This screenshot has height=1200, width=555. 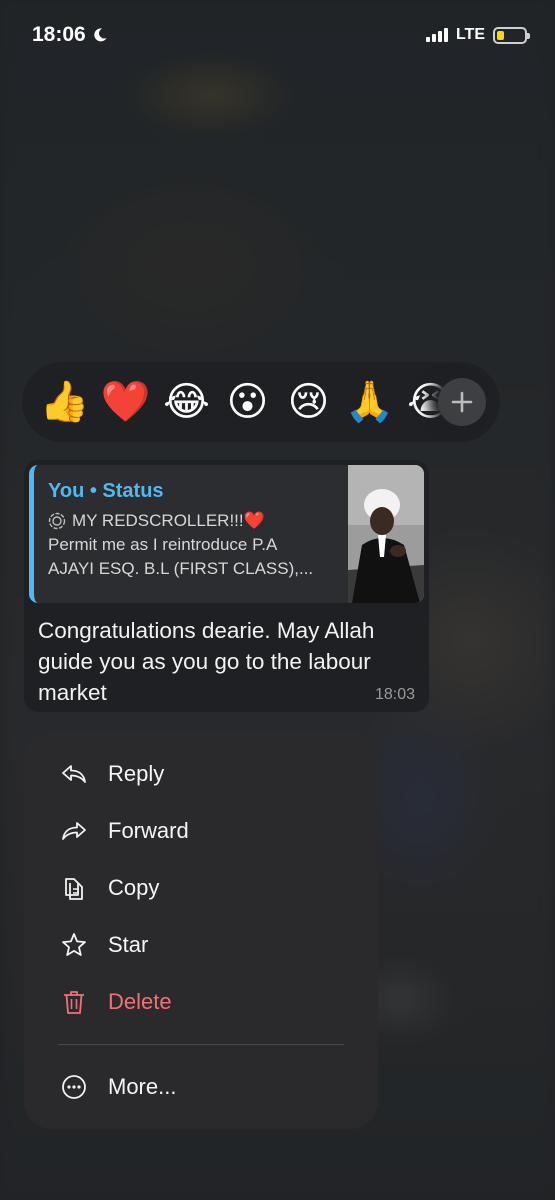 I want to click on menu-divider, so click(x=201, y=1044).